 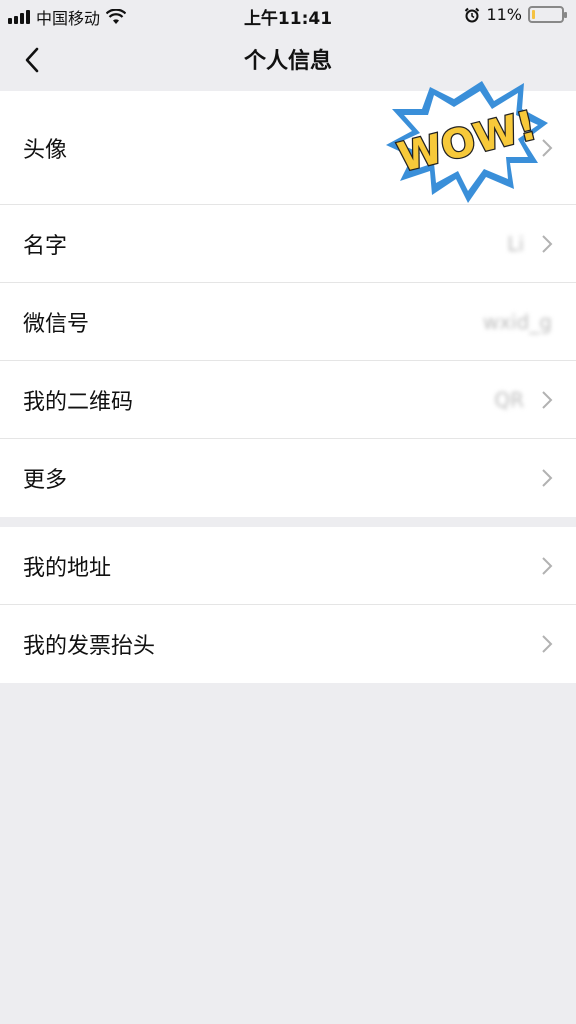 What do you see at coordinates (89, 646) in the screenshot?
I see `row-label: 我的发票抬头` at bounding box center [89, 646].